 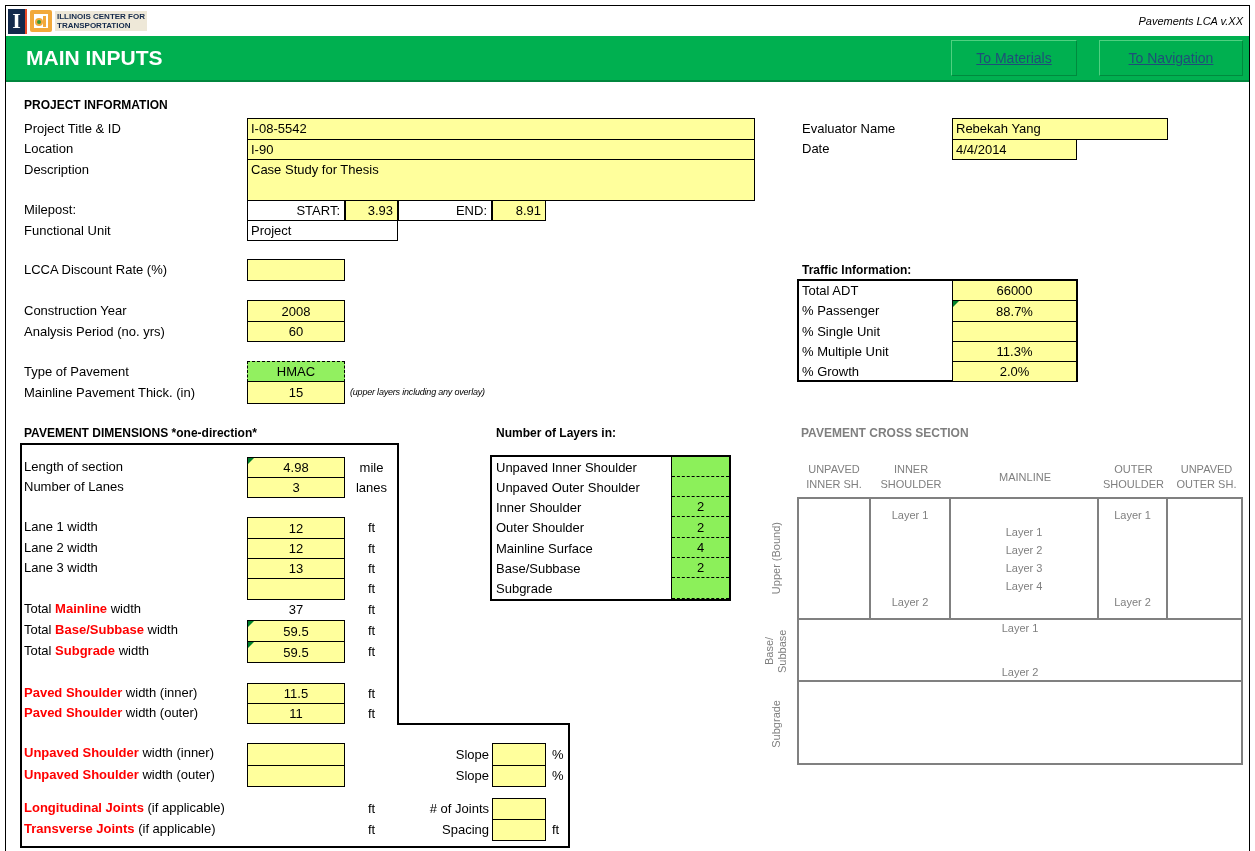 What do you see at coordinates (831, 371) in the screenshot?
I see `field-label: % Growth` at bounding box center [831, 371].